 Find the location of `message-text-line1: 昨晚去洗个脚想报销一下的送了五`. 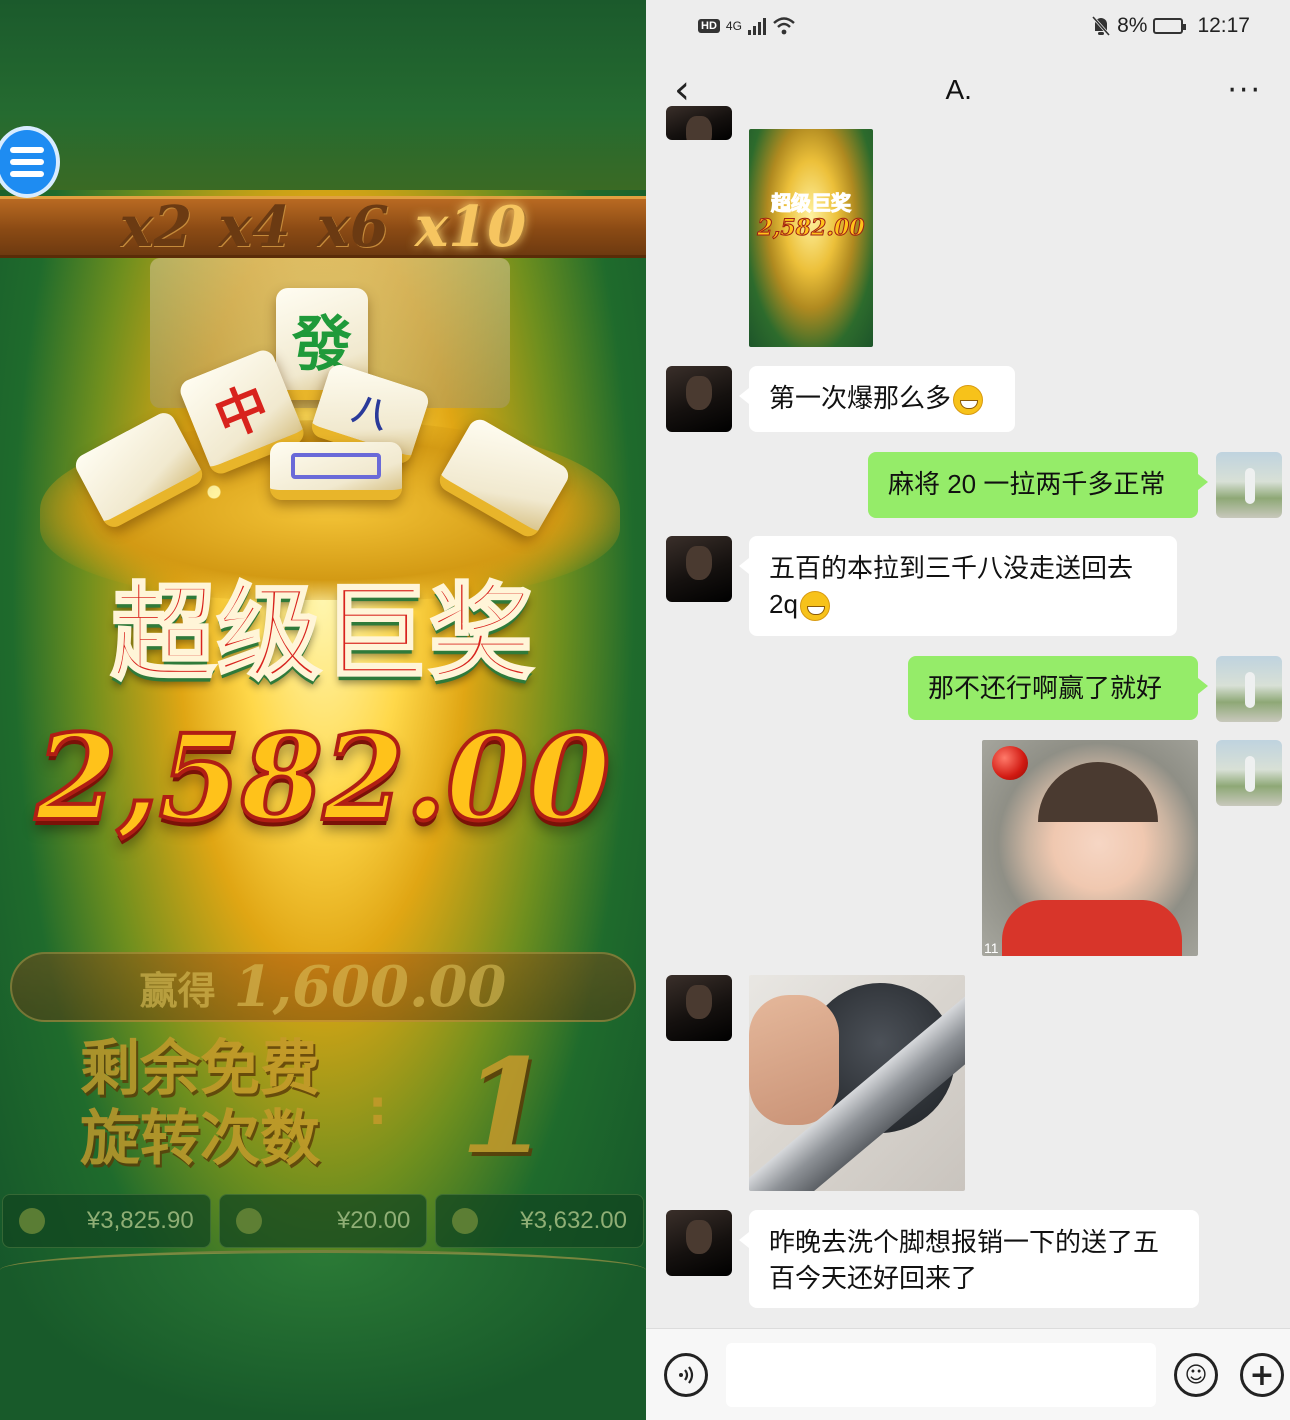

message-text-line1: 昨晚去洗个脚想报销一下的送了五 is located at coordinates (964, 1242).